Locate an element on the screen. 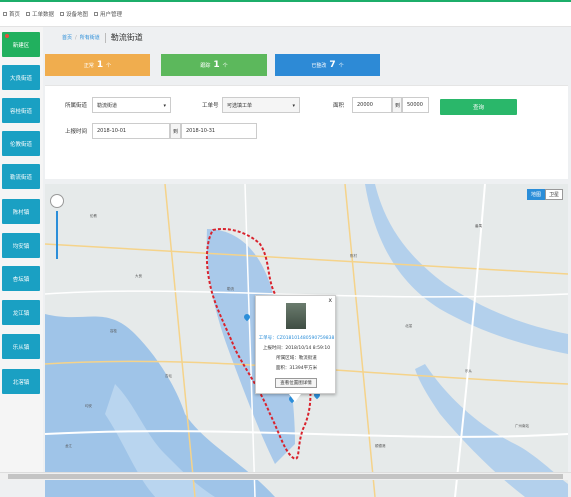 The height and width of the screenshot is (497, 571). time-to-input: 2018-10-31 is located at coordinates (219, 131).